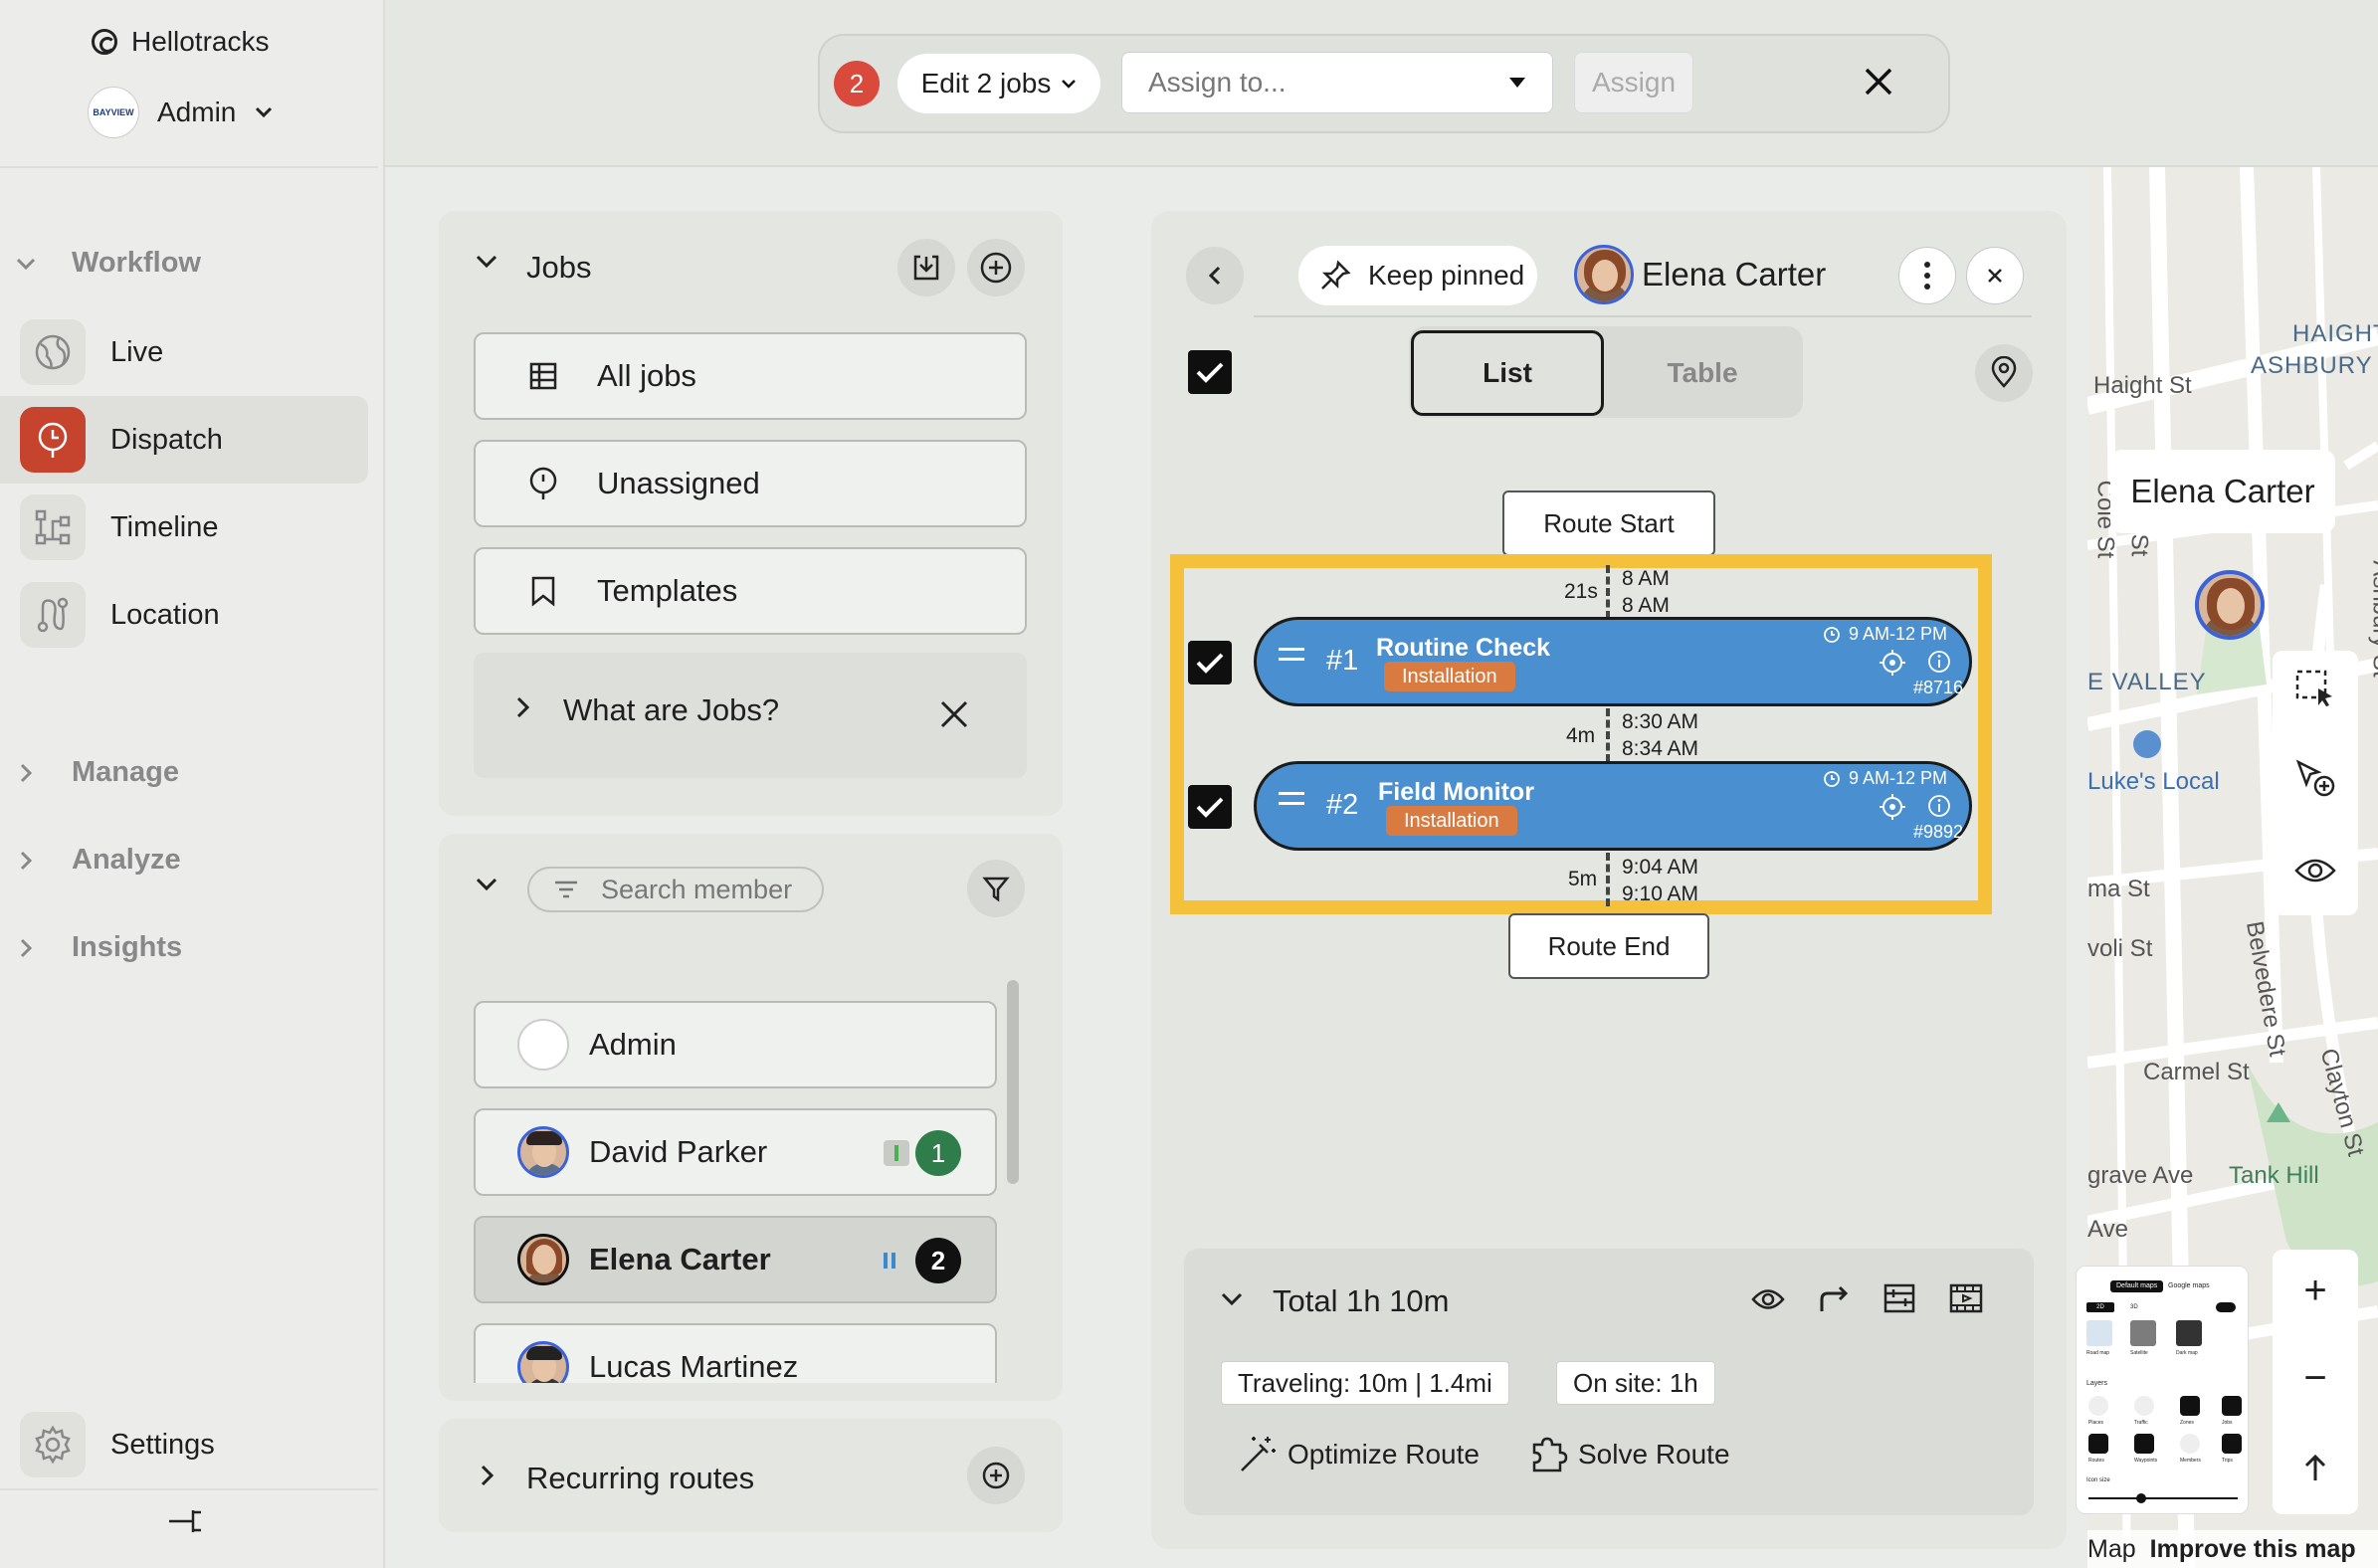 The image size is (2378, 1568). I want to click on share-arrow-icon, so click(1835, 1298).